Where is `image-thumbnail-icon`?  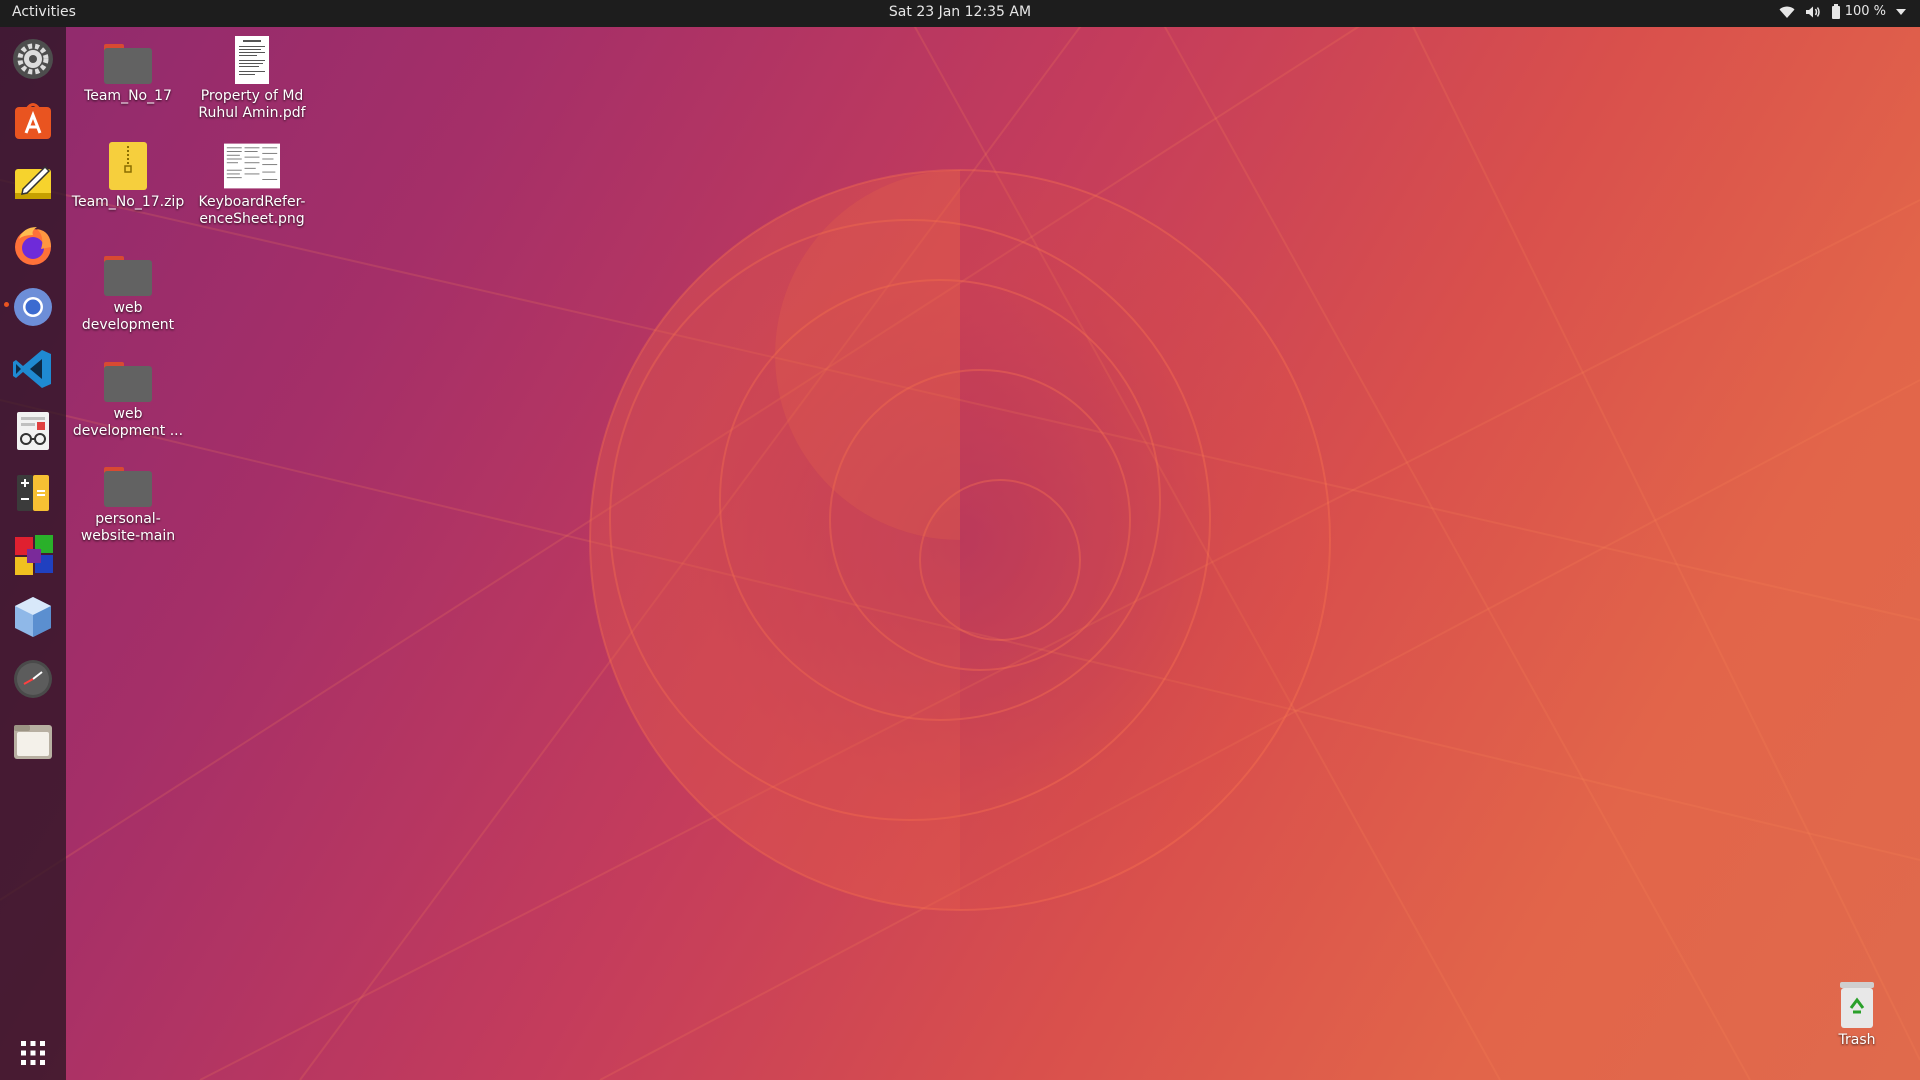
image-thumbnail-icon is located at coordinates (252, 164).